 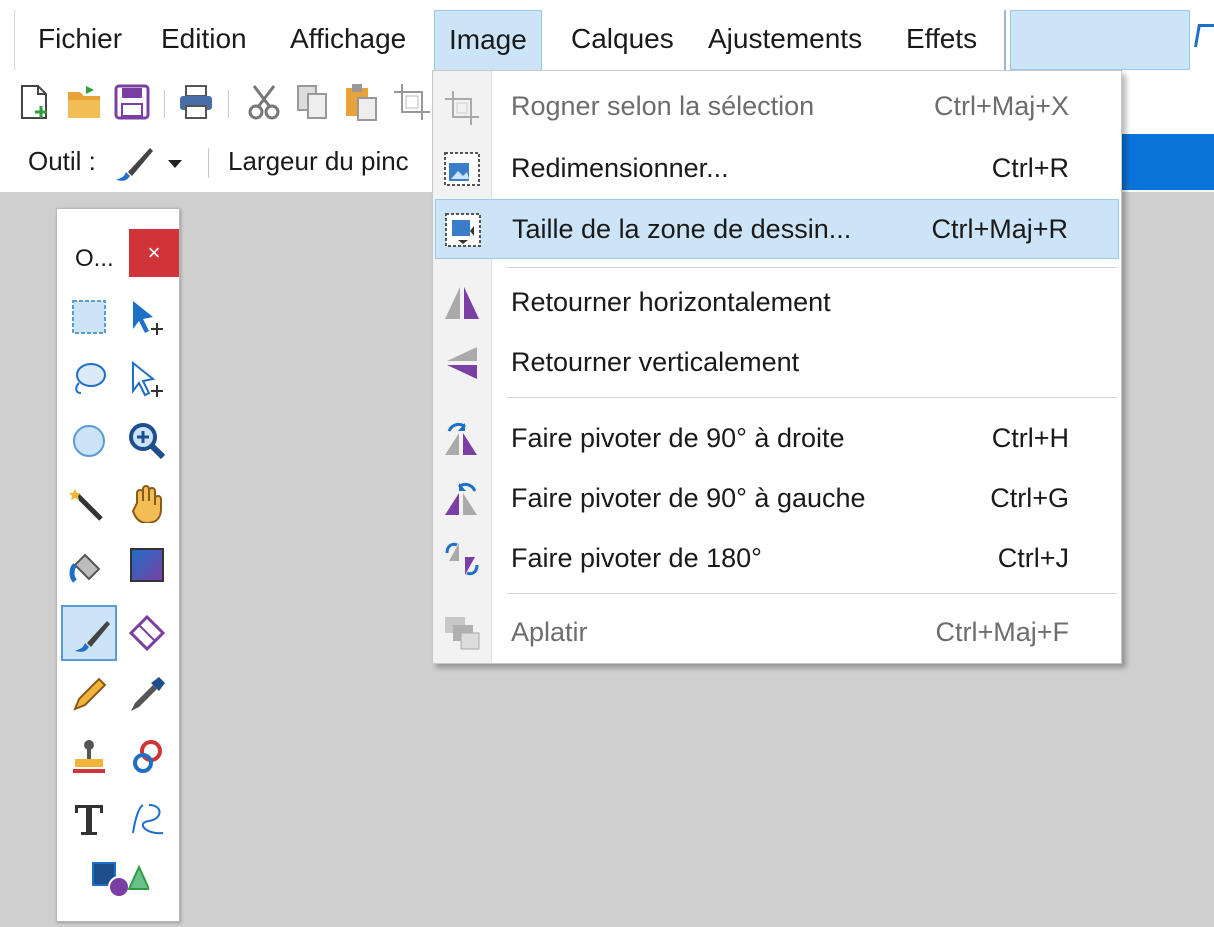 What do you see at coordinates (147, 633) in the screenshot?
I see `eraser-icon` at bounding box center [147, 633].